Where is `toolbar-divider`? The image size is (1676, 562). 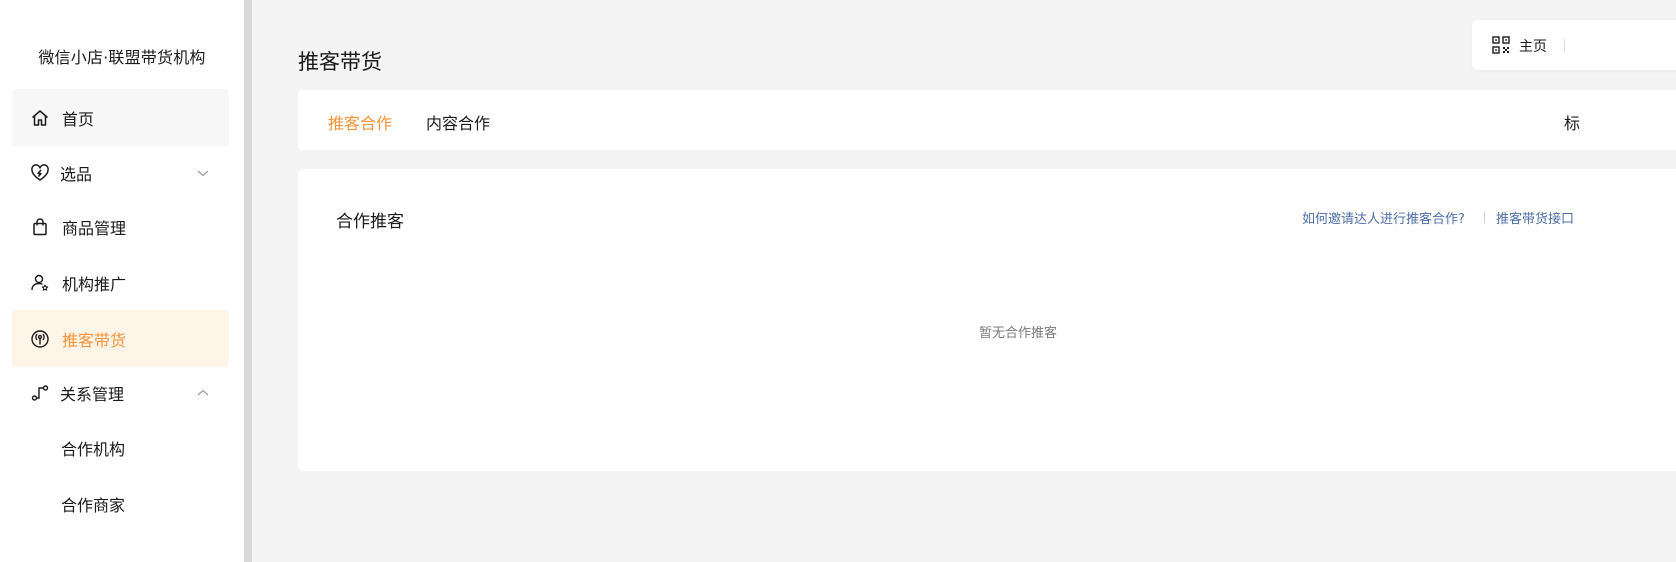
toolbar-divider is located at coordinates (1564, 45).